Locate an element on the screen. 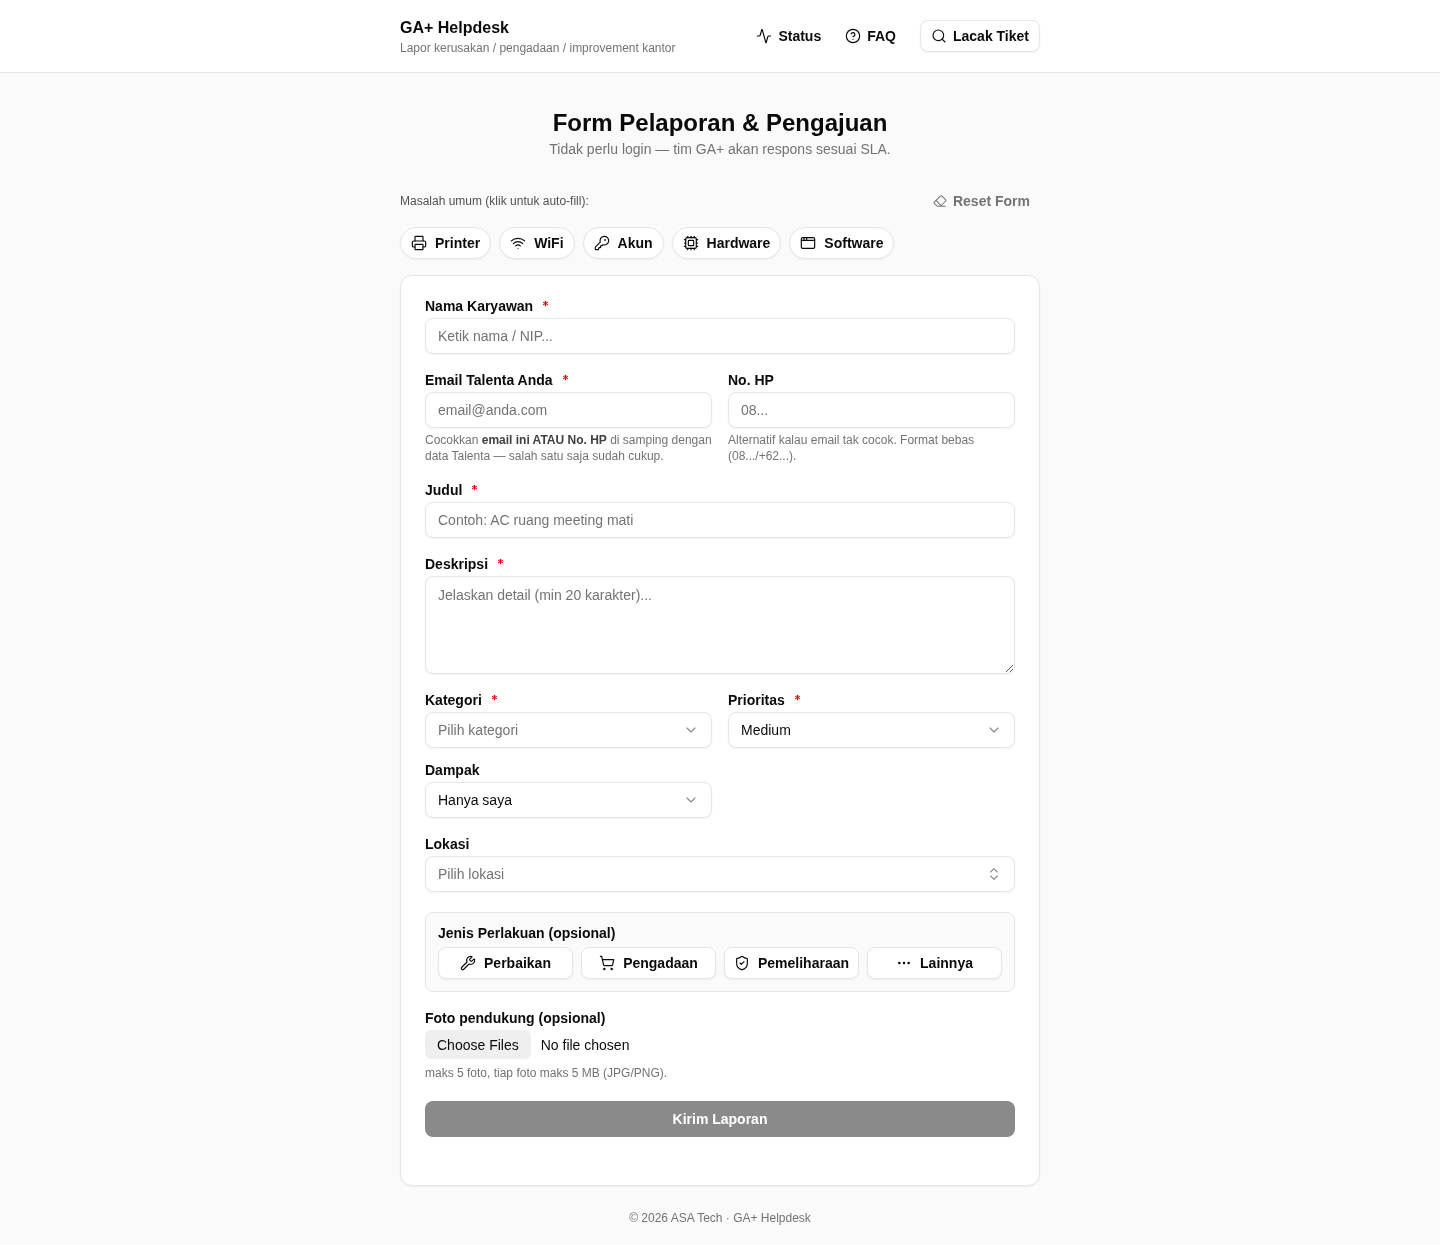  nav-link: Status is located at coordinates (789, 36).